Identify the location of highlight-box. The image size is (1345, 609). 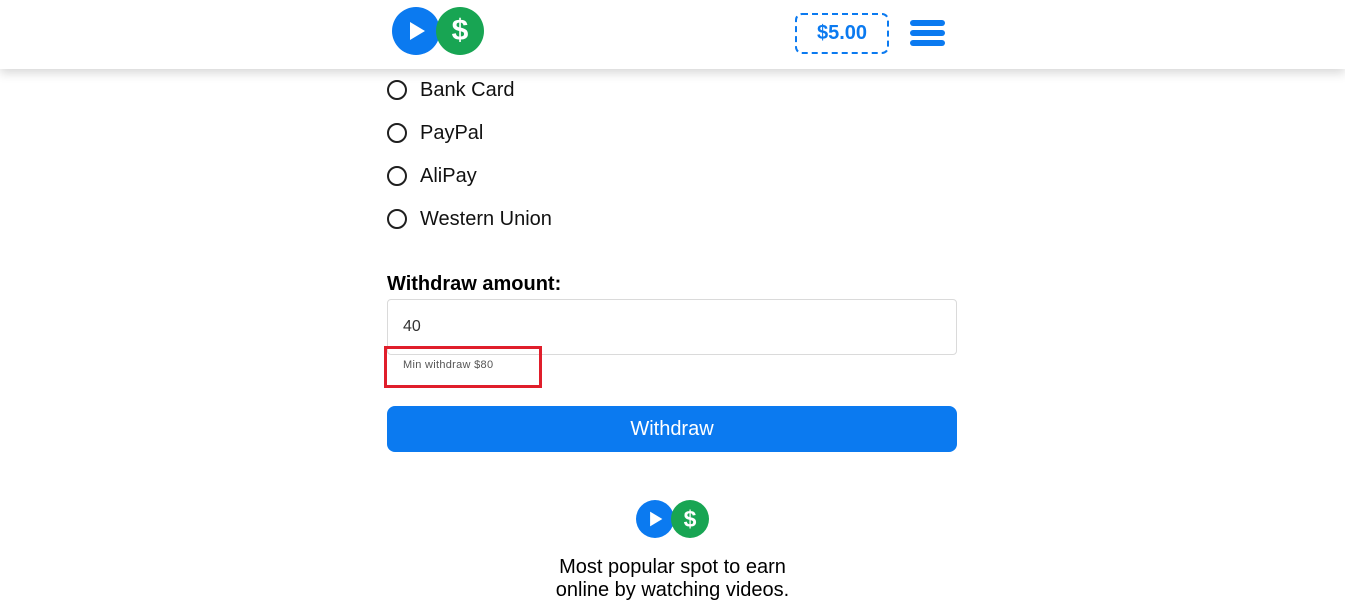
(463, 367).